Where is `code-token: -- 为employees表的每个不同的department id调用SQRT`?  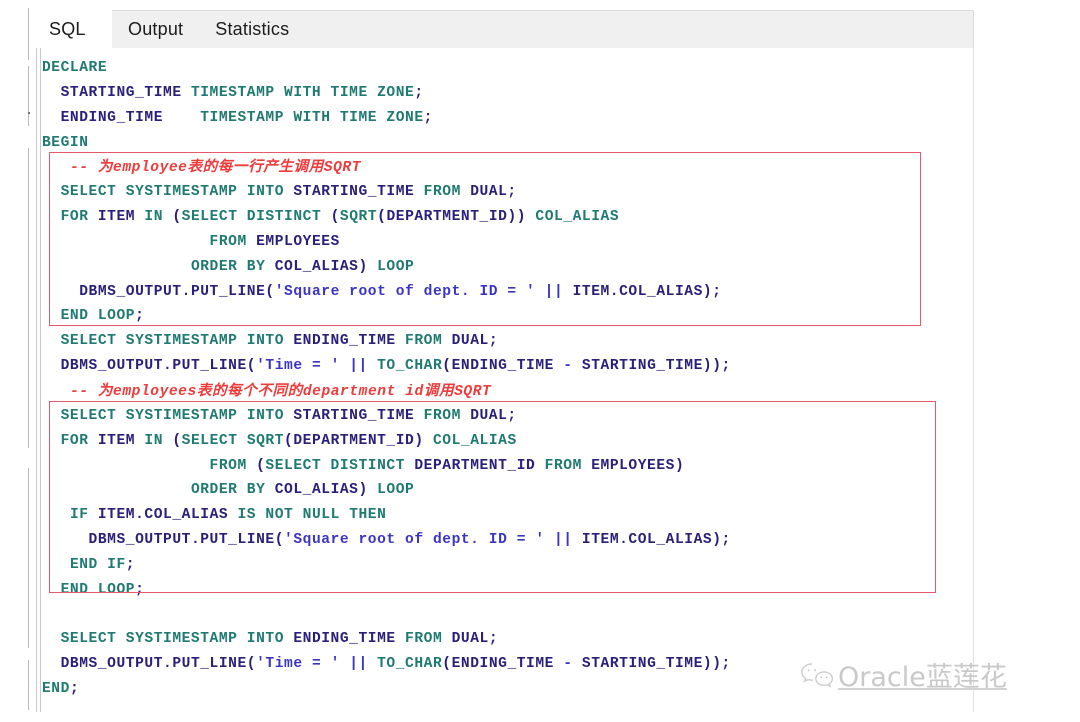 code-token: -- 为employees表的每个不同的department id调用SQRT is located at coordinates (280, 390).